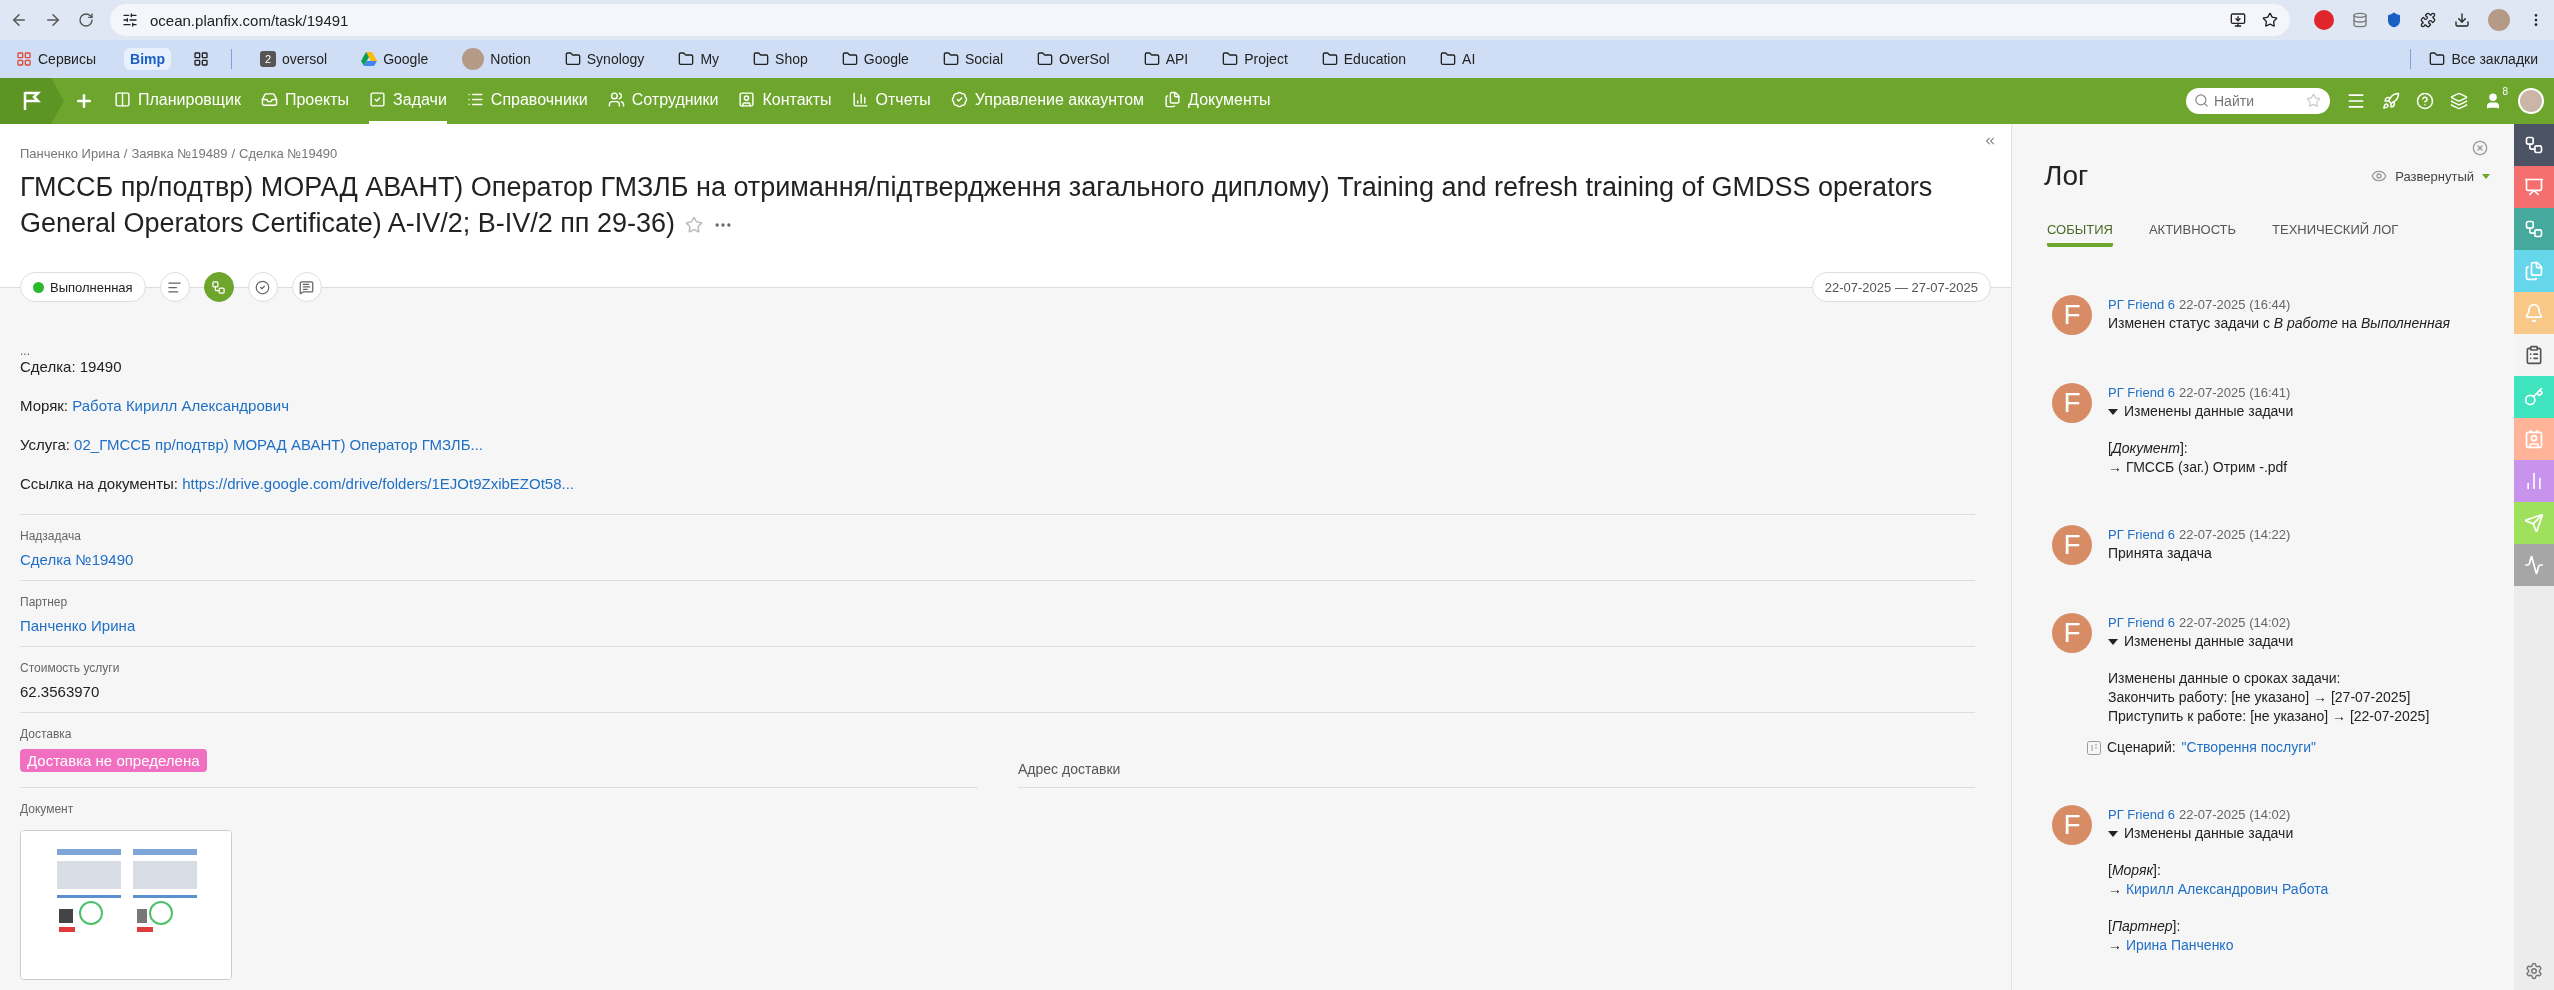 This screenshot has height=990, width=2554. I want to click on breadcrumb-link: Заявка №19489, so click(179, 153).